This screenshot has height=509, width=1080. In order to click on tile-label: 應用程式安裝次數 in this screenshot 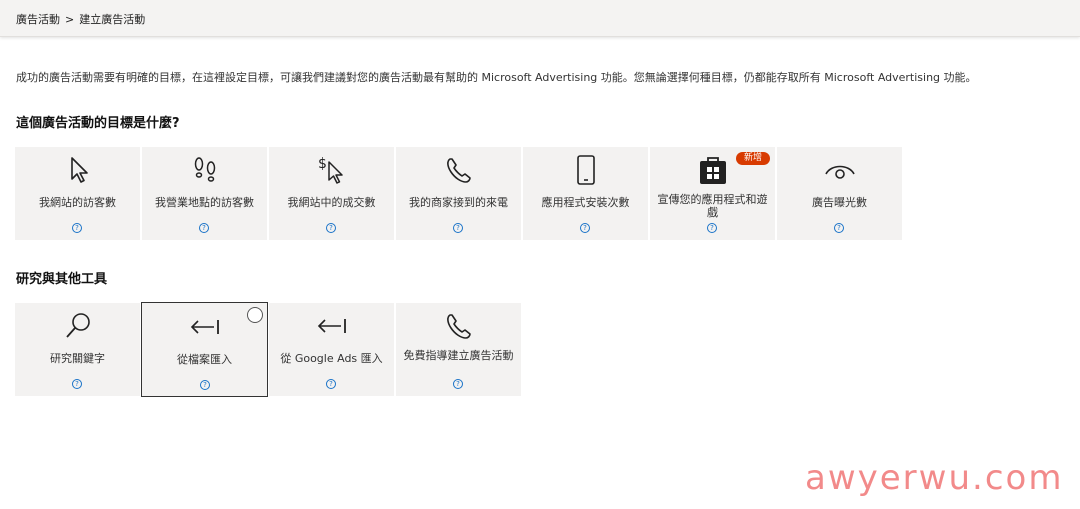, I will do `click(585, 202)`.